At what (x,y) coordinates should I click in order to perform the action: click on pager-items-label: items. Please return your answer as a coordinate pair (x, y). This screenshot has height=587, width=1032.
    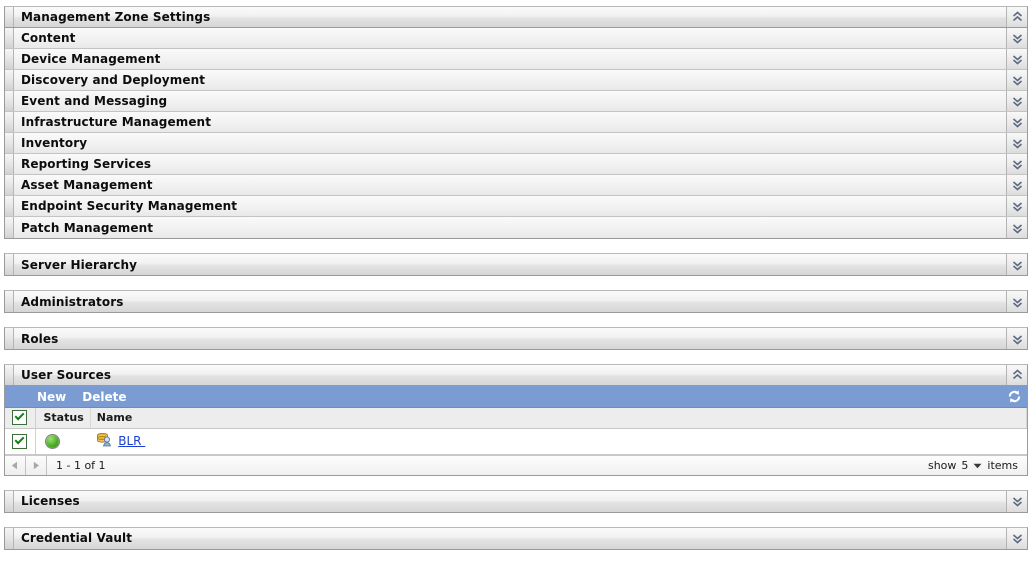
    Looking at the image, I should click on (1002, 465).